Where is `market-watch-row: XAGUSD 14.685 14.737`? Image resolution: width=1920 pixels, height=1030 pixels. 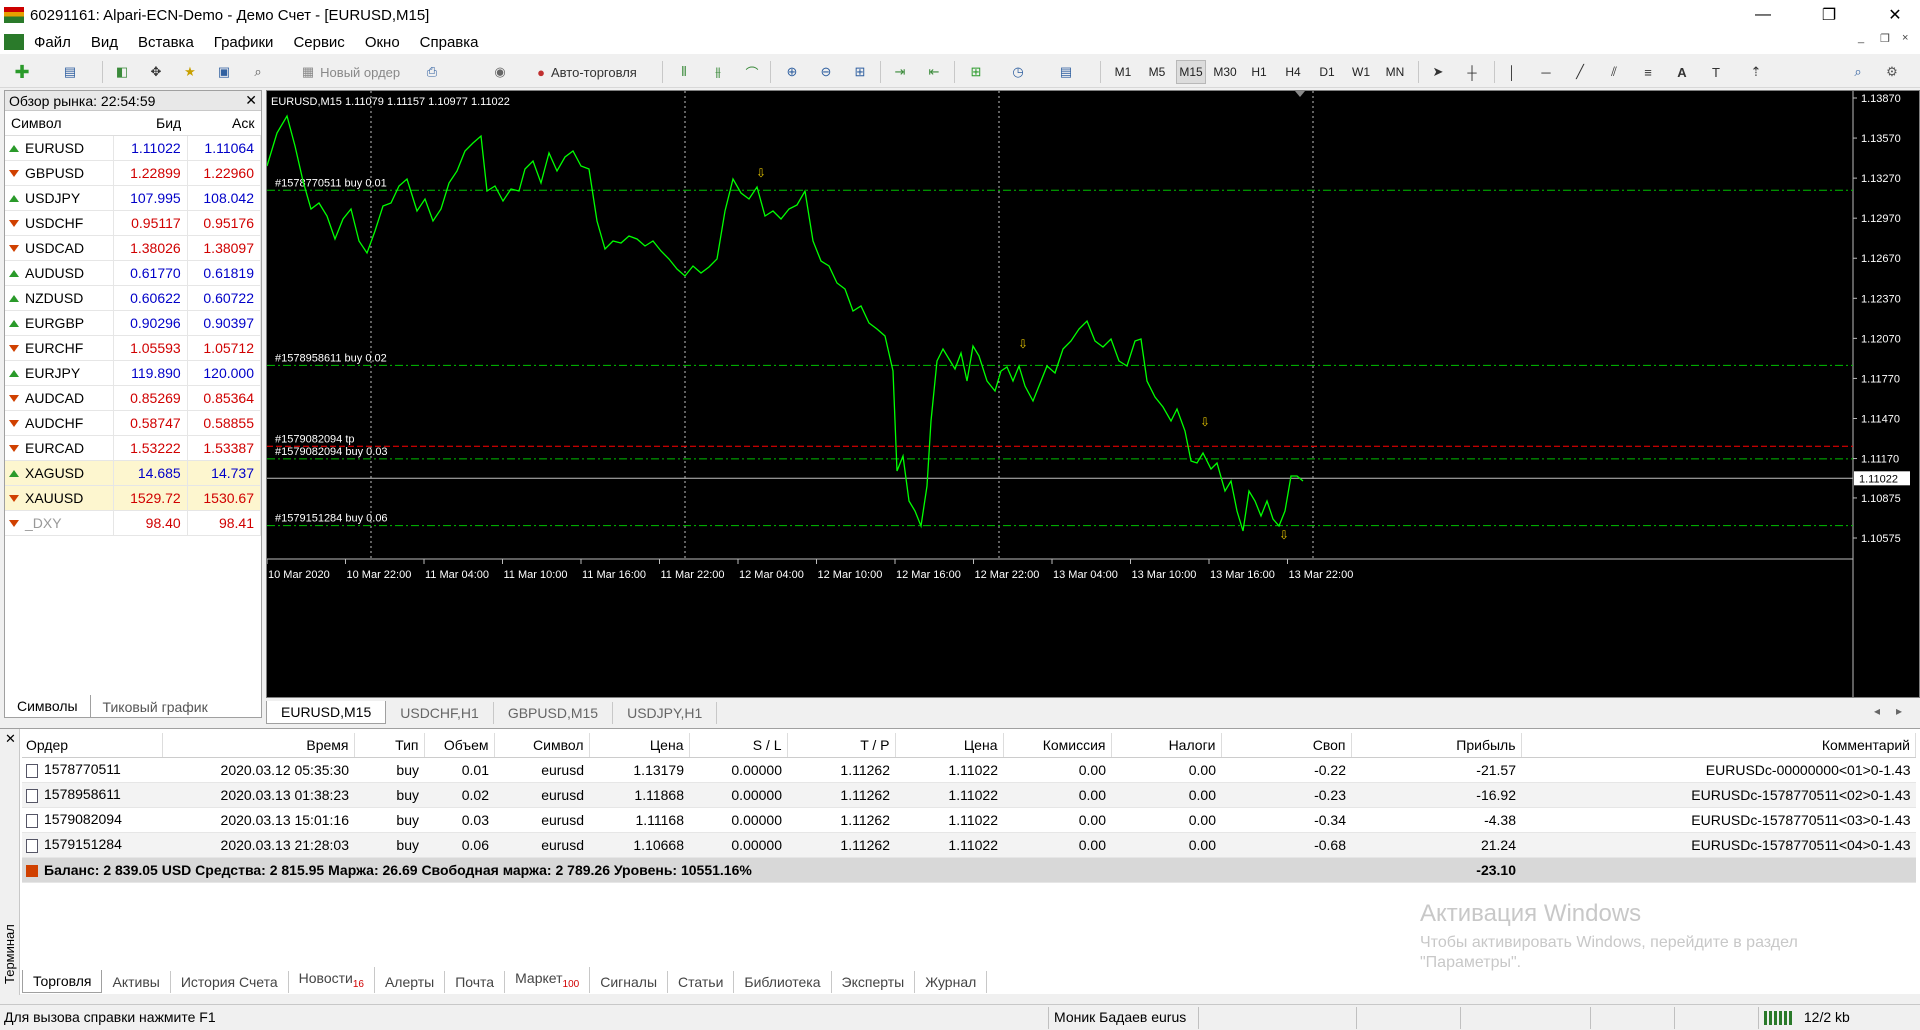
market-watch-row: XAGUSD 14.685 14.737 is located at coordinates (133, 473).